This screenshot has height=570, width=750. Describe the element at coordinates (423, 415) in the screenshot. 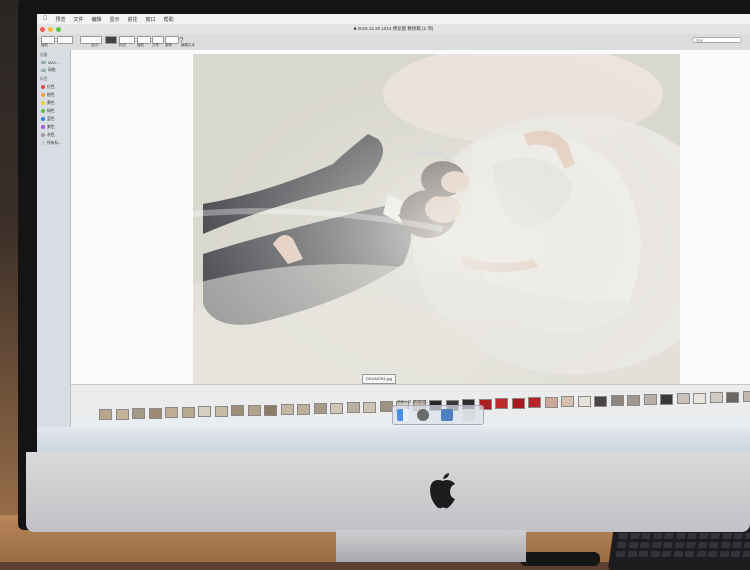

I see `system-preferences-icon` at that location.